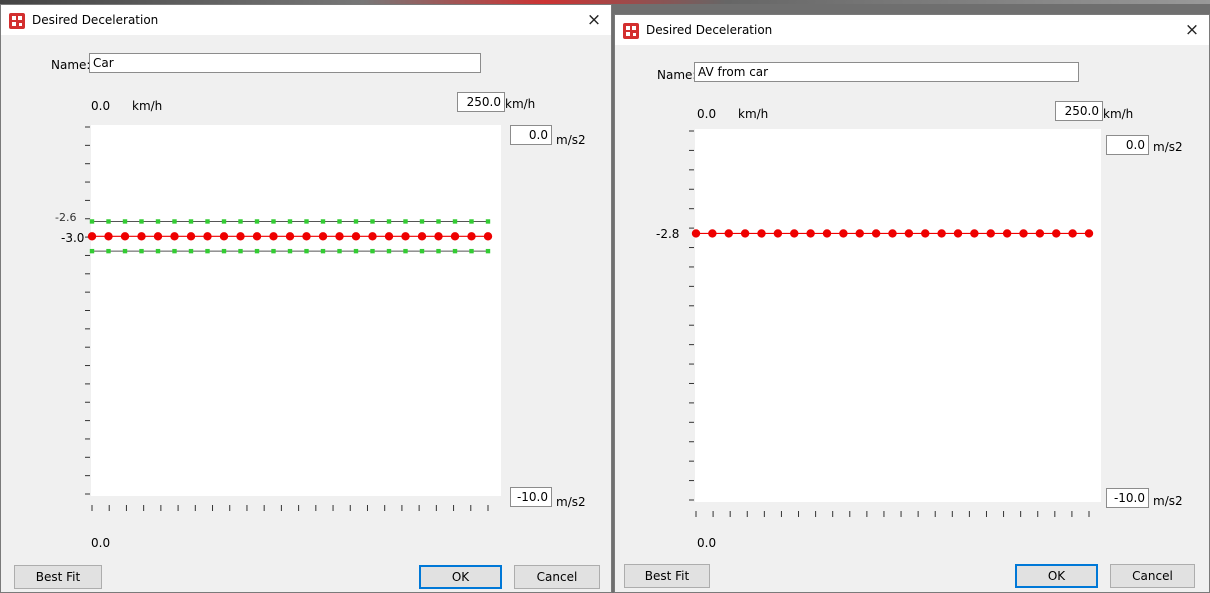 Image resolution: width=1210 pixels, height=593 pixels. Describe the element at coordinates (668, 234) in the screenshot. I see `y-axis-label-main: -2.8` at that location.